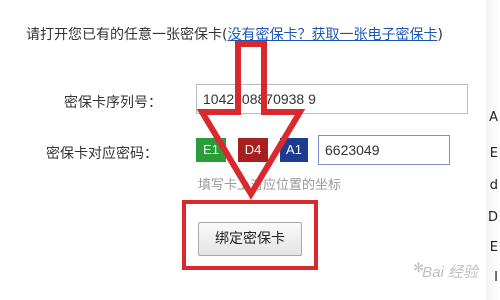 This screenshot has width=500, height=300. I want to click on get-ecard-link: 没有密保卡？获取一张电子密保卡, so click(332, 35).